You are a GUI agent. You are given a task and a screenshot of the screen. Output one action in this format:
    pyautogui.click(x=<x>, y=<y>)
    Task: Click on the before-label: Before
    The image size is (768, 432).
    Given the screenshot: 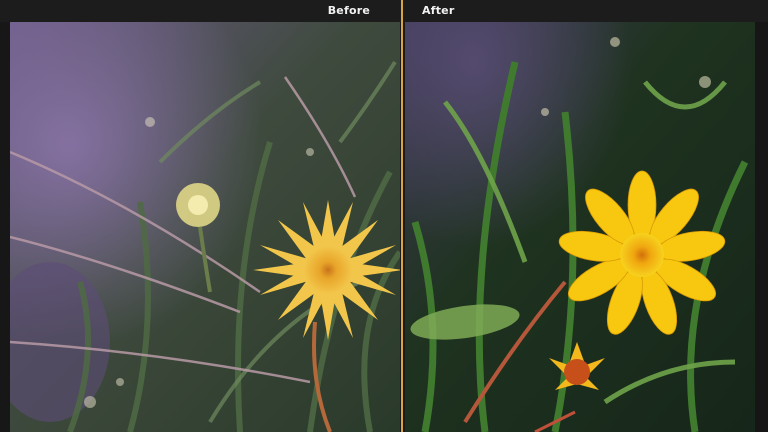 What is the action you would take?
    pyautogui.click(x=348, y=10)
    